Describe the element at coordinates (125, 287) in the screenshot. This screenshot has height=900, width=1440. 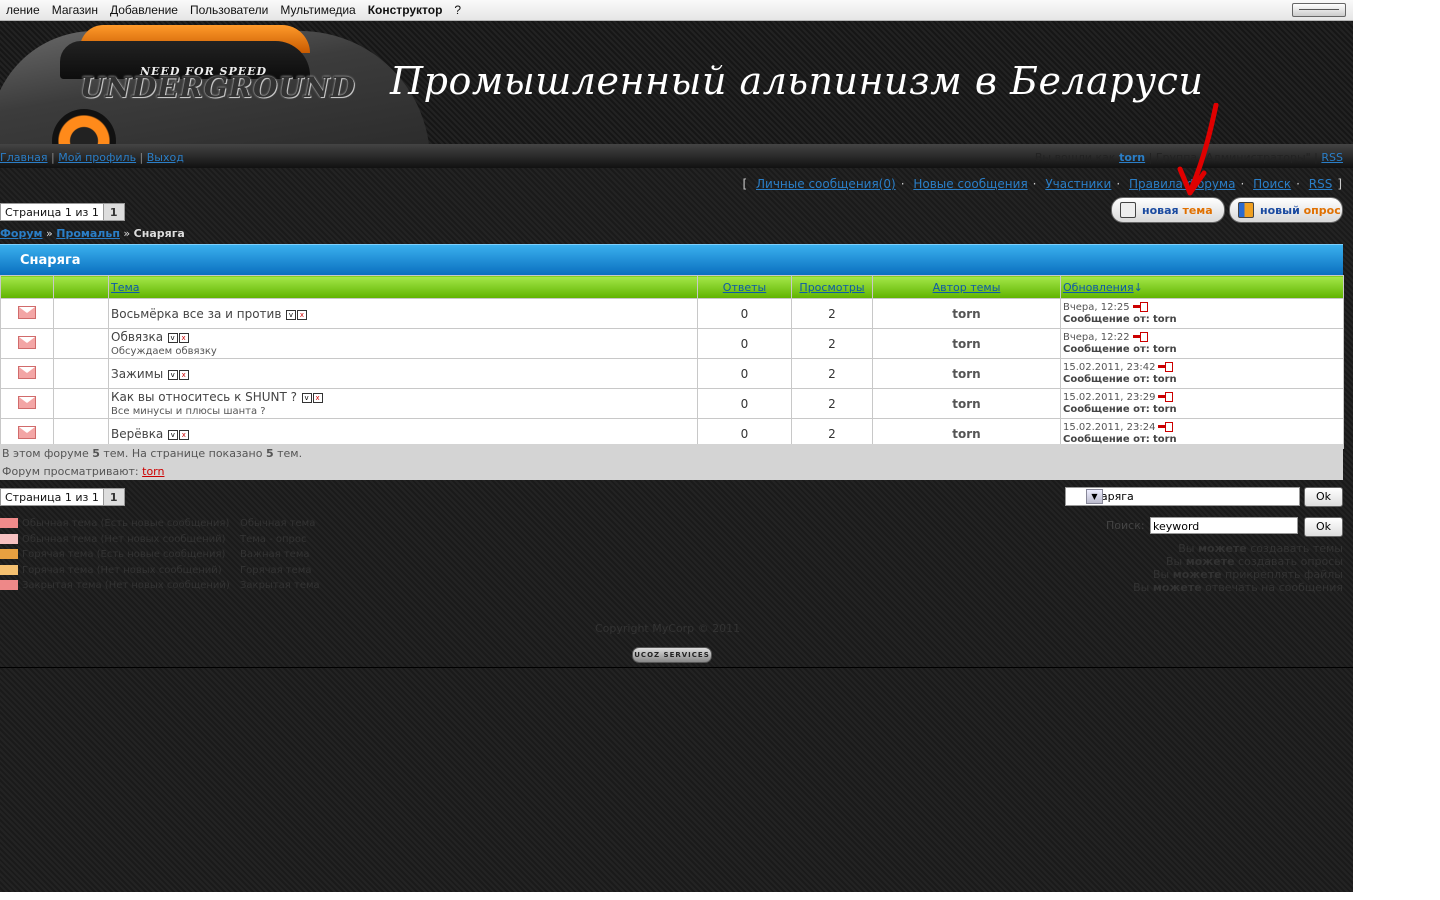
I see `col-topic: Тема` at that location.